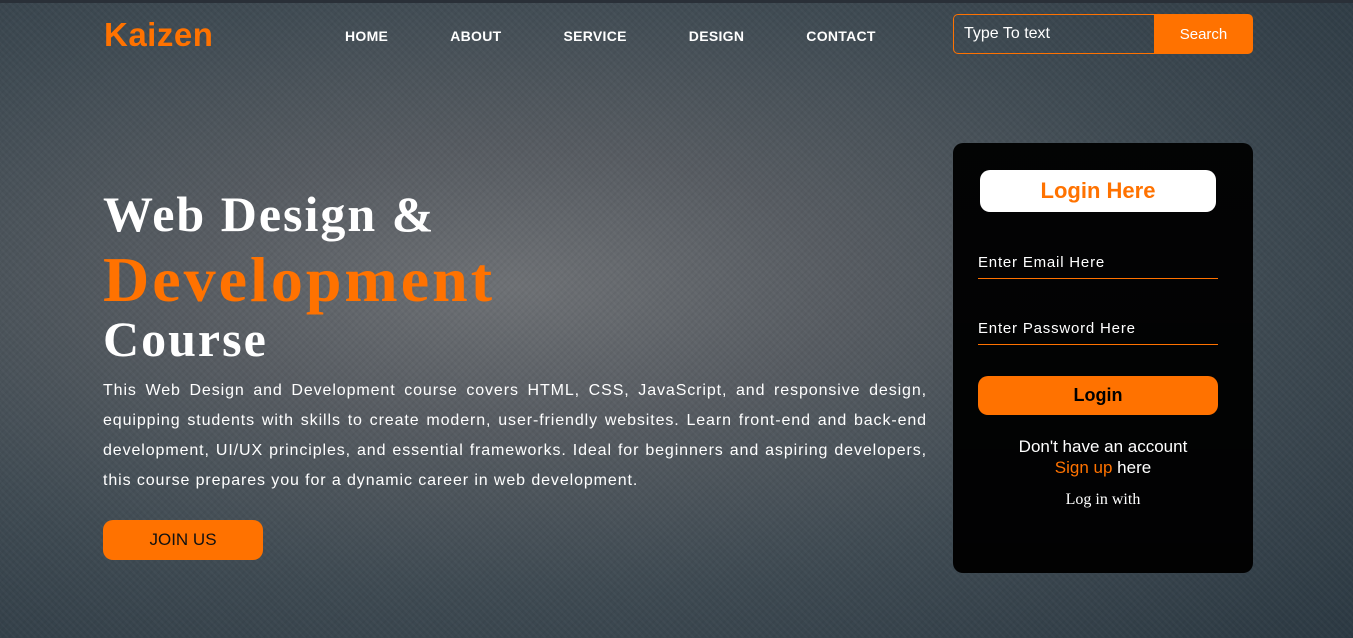 The width and height of the screenshot is (1353, 638). I want to click on login-heading: Login Here, so click(1098, 191).